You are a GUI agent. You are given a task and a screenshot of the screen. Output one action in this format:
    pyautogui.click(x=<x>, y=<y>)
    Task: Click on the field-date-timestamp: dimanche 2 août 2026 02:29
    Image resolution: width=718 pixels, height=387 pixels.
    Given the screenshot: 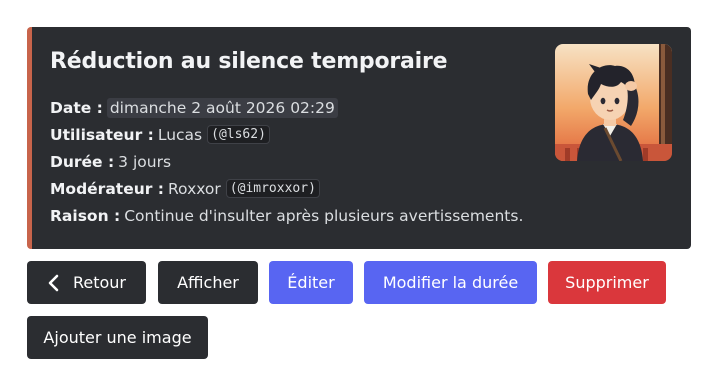 What is the action you would take?
    pyautogui.click(x=222, y=107)
    